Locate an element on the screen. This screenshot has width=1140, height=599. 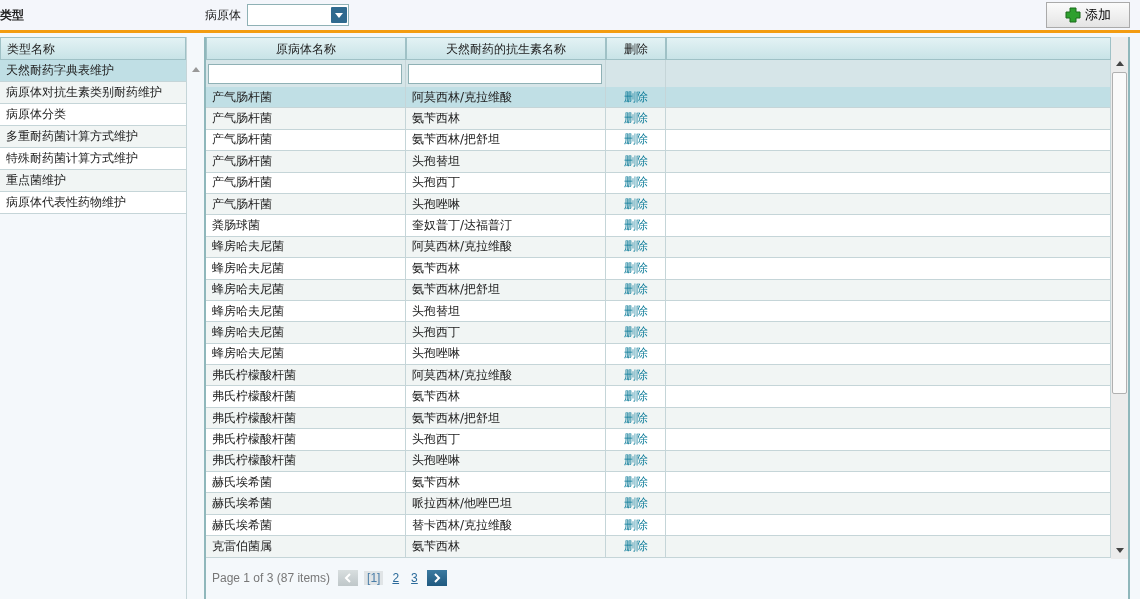
chevron-left-icon is located at coordinates (348, 578).